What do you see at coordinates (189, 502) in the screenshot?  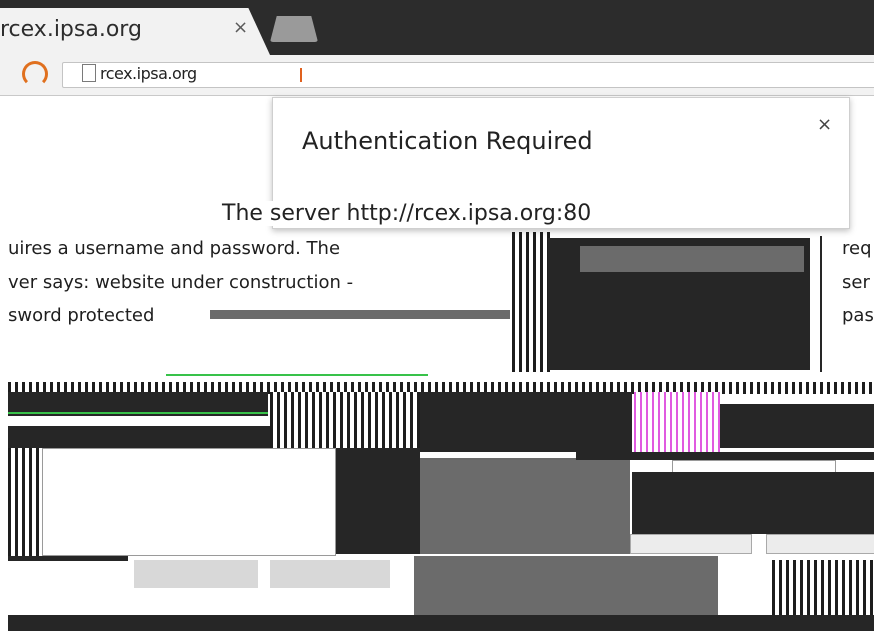 I see `username-field` at bounding box center [189, 502].